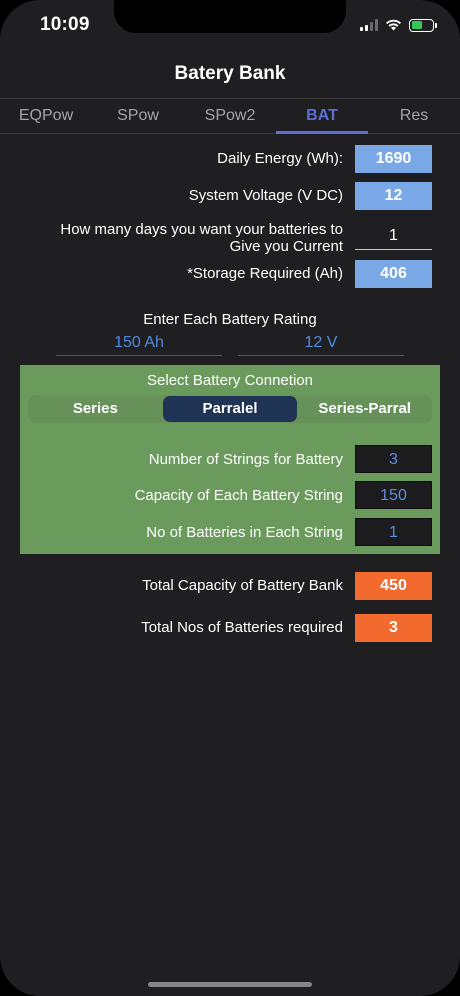 This screenshot has height=996, width=460. I want to click on home-indicator, so click(230, 984).